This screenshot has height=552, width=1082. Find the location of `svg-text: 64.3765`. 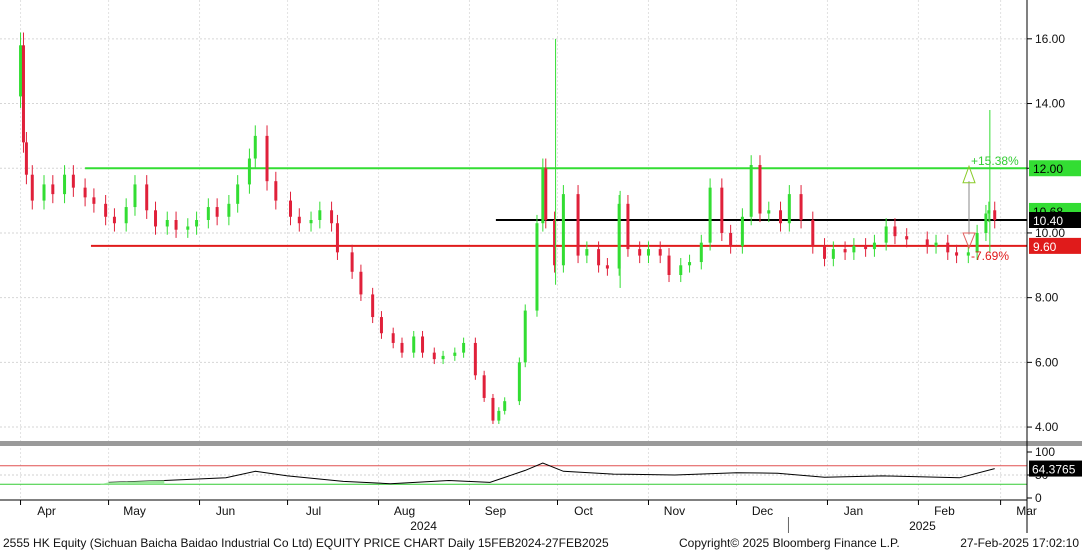

svg-text: 64.3765 is located at coordinates (1054, 470).